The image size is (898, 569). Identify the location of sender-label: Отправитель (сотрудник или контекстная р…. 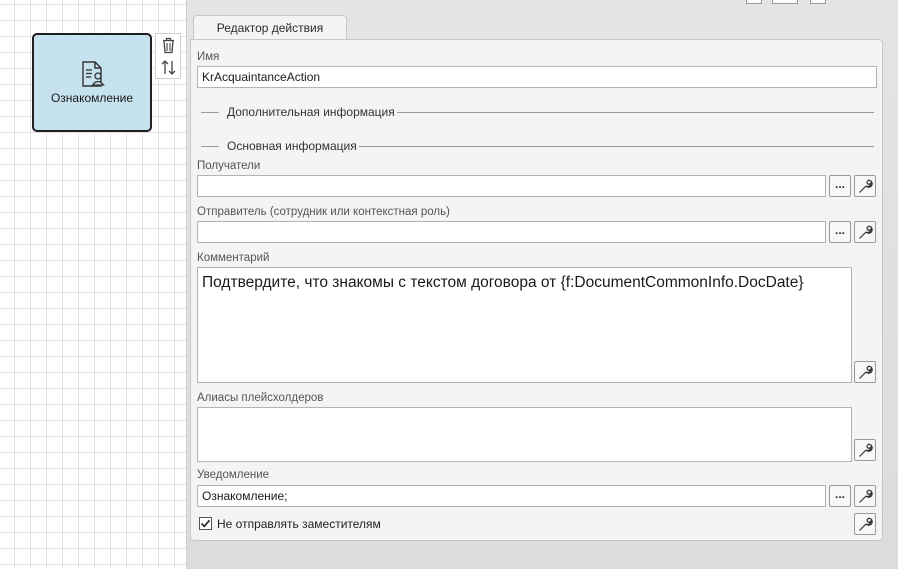
(323, 212).